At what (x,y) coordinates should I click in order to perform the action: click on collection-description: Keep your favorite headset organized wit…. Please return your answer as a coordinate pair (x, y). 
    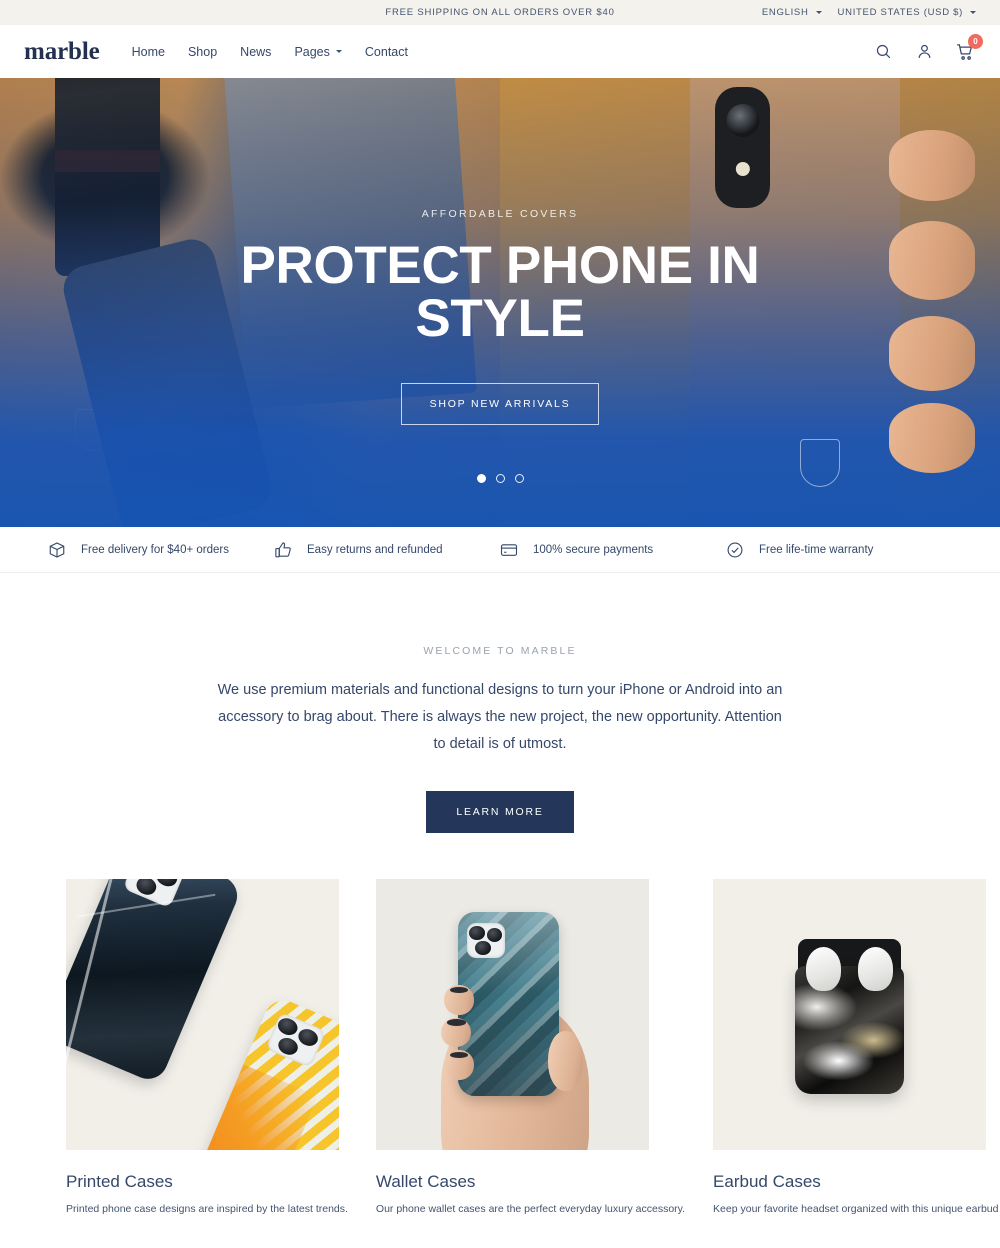
    Looking at the image, I should click on (856, 1209).